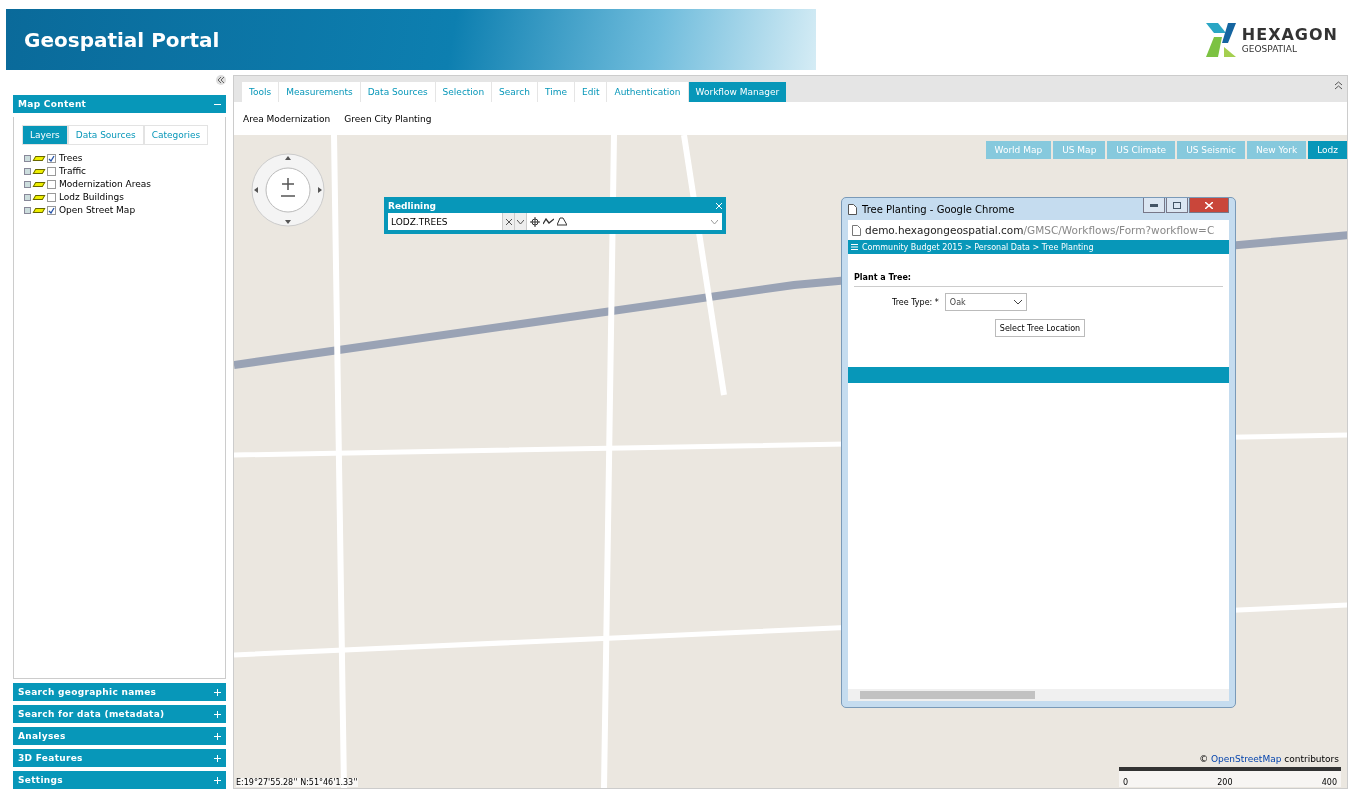 The height and width of the screenshot is (789, 1354). I want to click on panel-header: Settings, so click(119, 780).